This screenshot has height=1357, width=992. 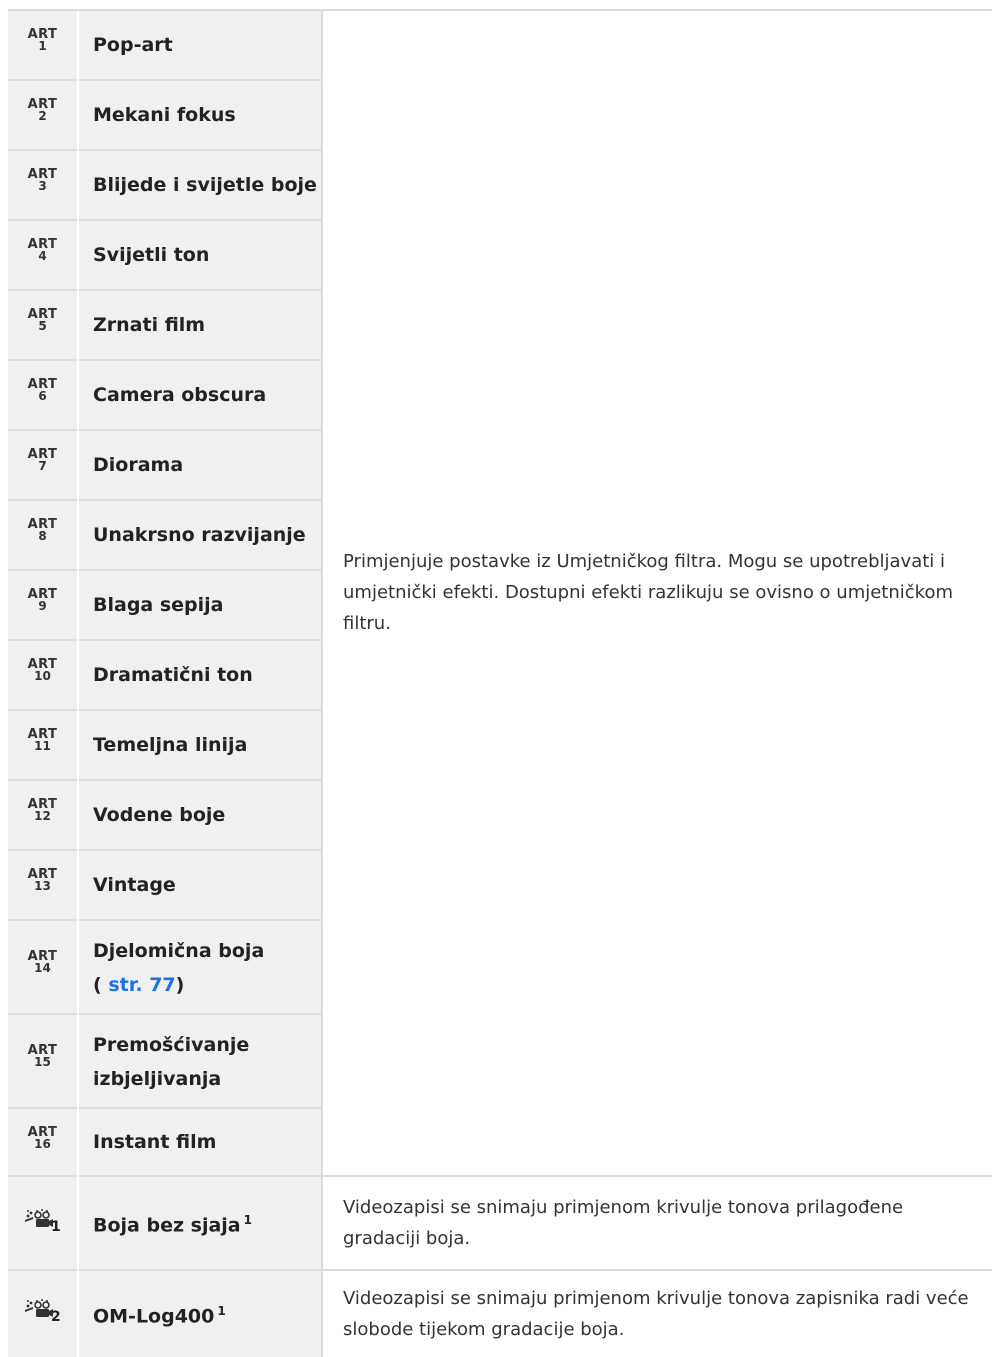 What do you see at coordinates (42, 46) in the screenshot?
I see `art-icon: ART 1` at bounding box center [42, 46].